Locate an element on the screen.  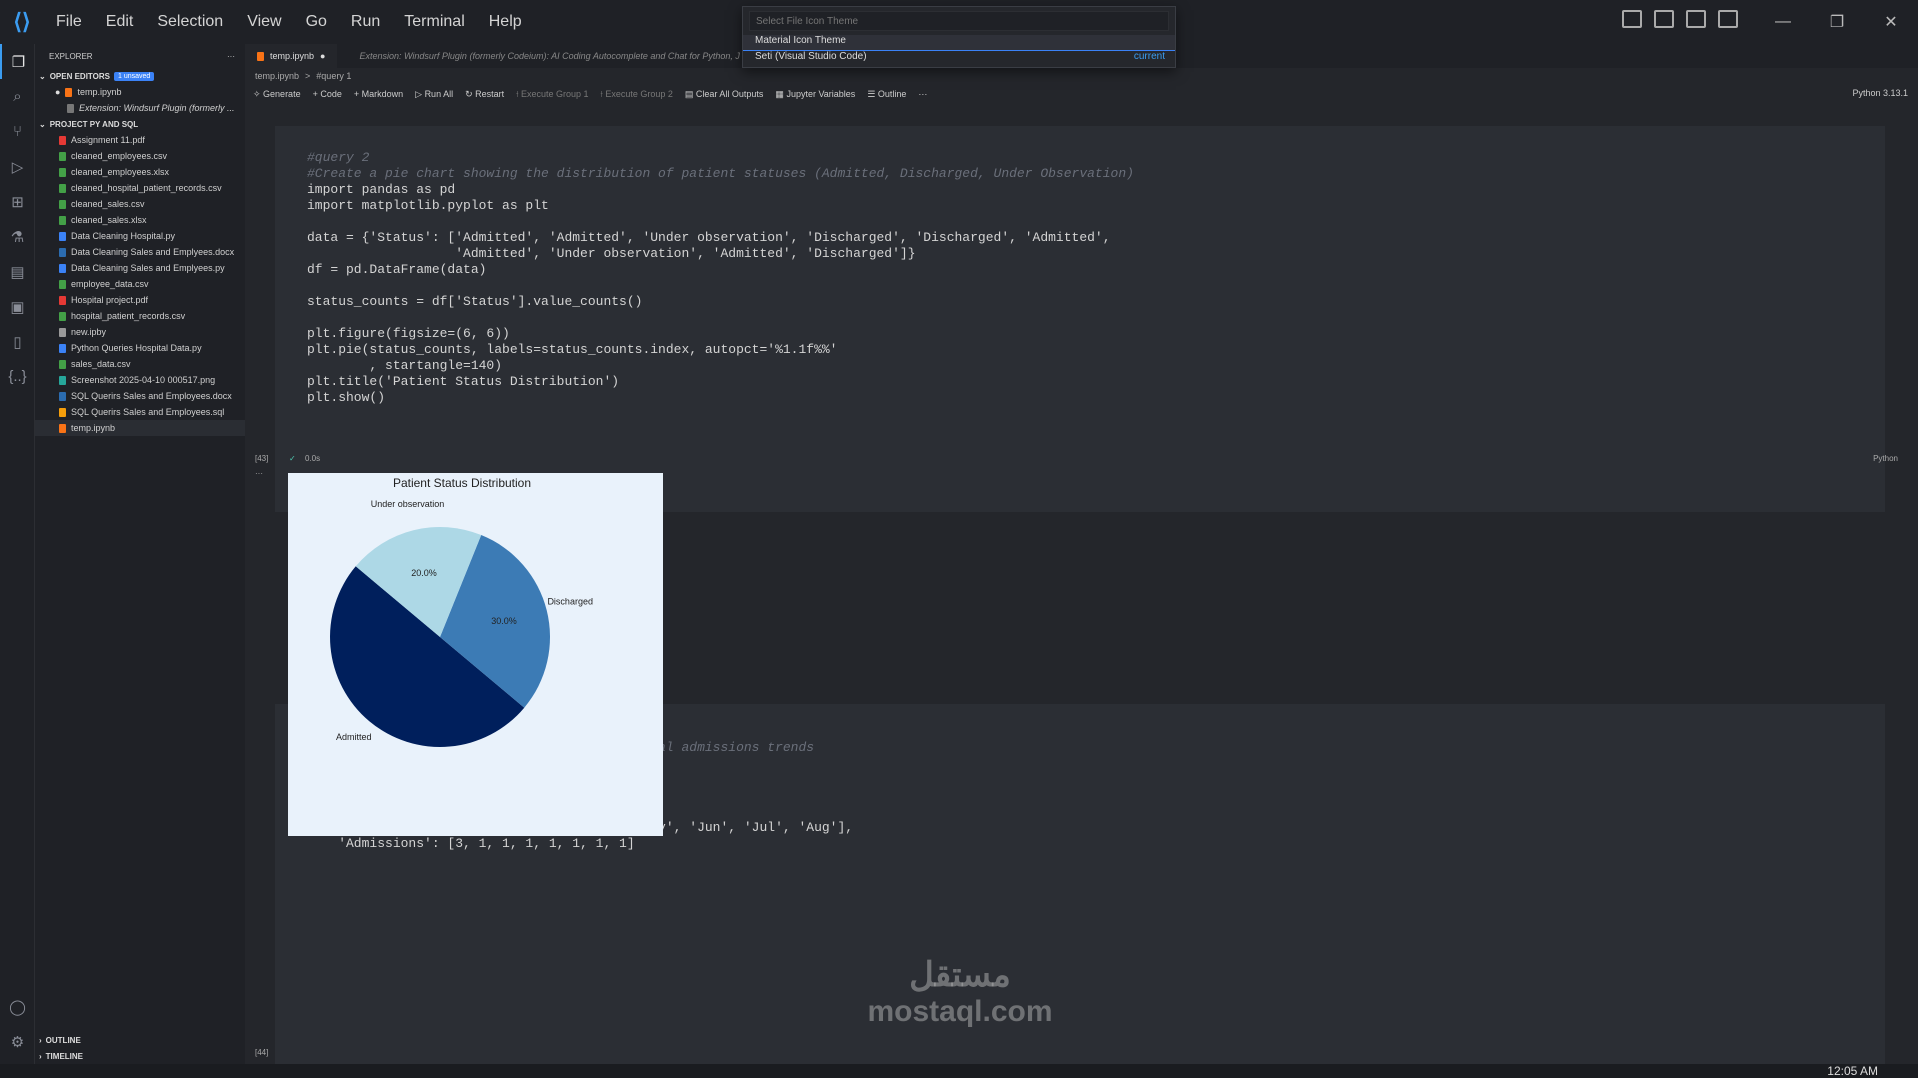
menu-item: Terminal is located at coordinates (434, 22).